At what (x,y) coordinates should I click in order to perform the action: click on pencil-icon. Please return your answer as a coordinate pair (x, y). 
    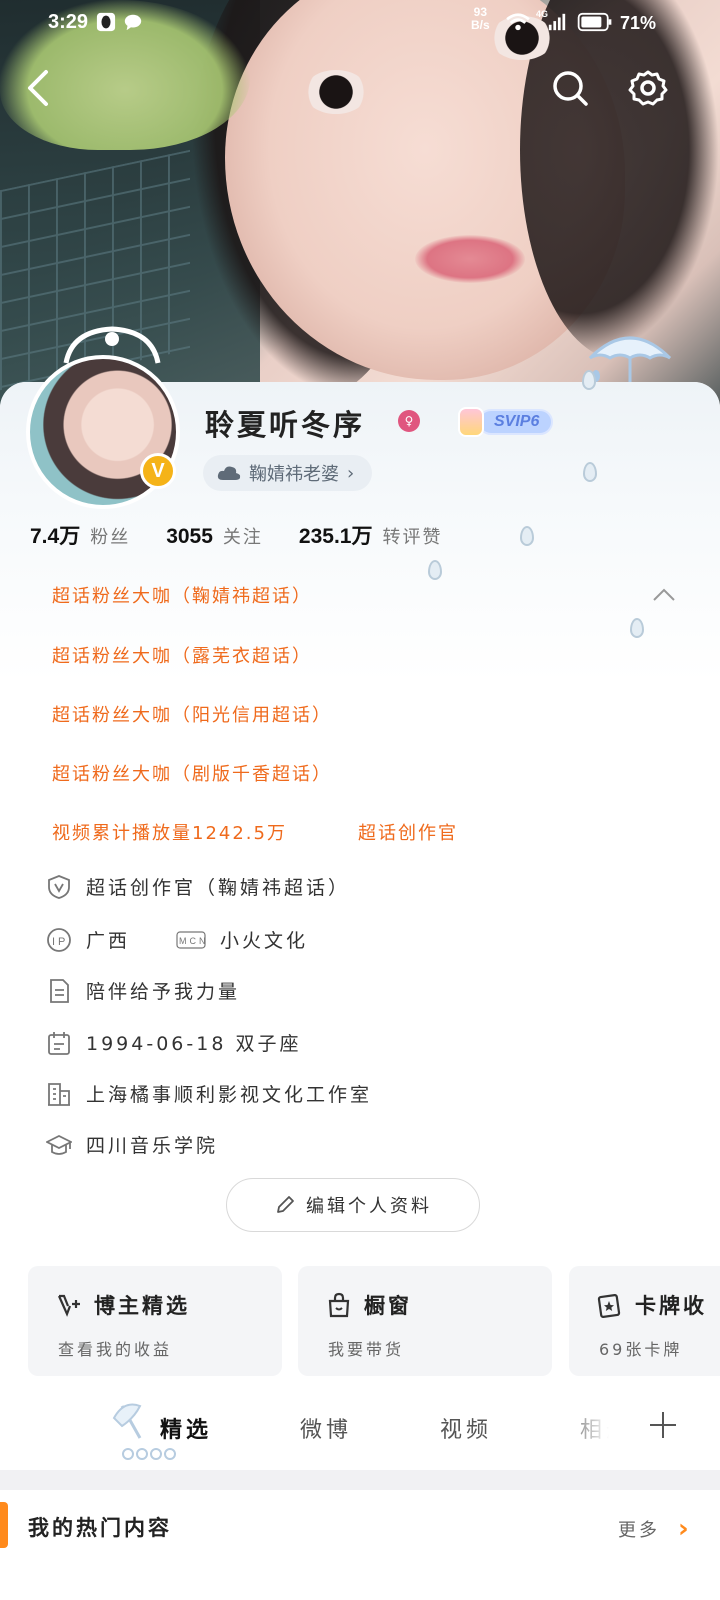
    Looking at the image, I should click on (285, 1204).